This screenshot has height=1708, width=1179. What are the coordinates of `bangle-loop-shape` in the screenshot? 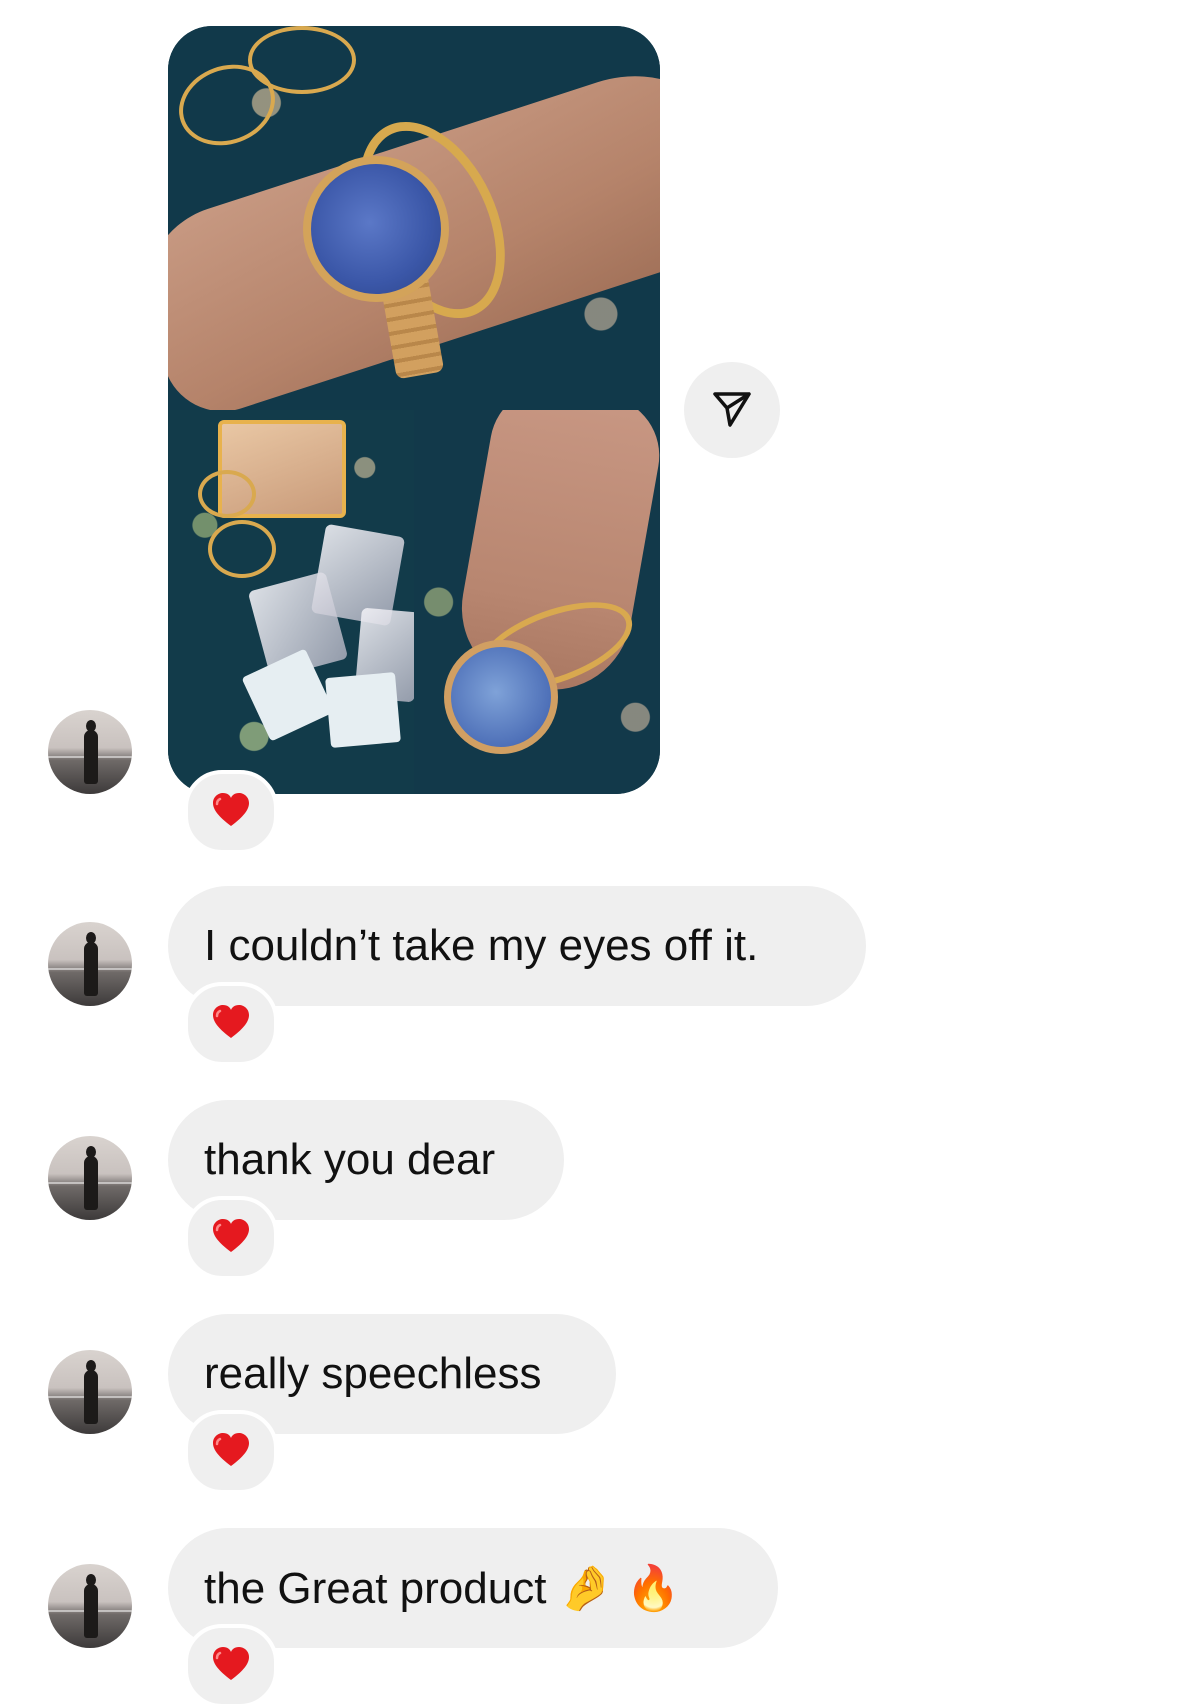 It's located at (302, 60).